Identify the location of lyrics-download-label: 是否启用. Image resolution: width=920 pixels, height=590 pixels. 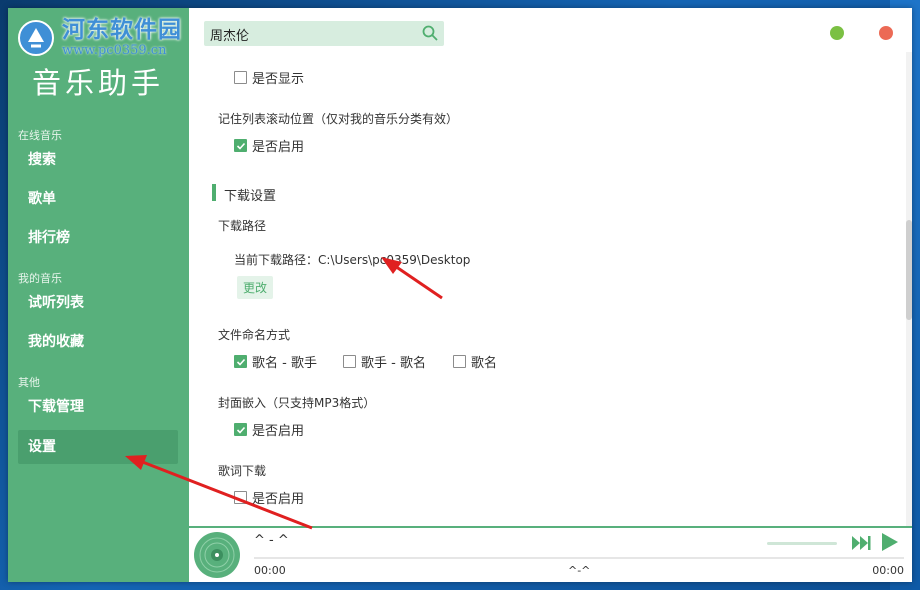
(278, 499).